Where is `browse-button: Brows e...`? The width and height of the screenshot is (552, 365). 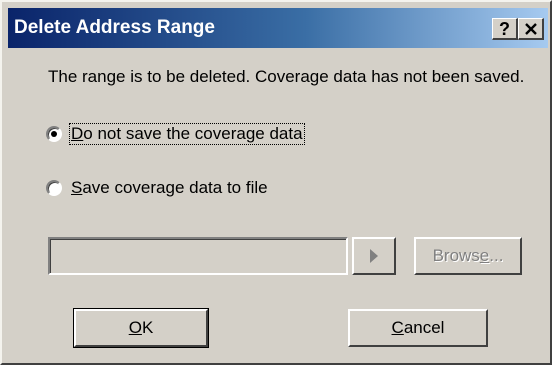
browse-button: Brows e... is located at coordinates (468, 256).